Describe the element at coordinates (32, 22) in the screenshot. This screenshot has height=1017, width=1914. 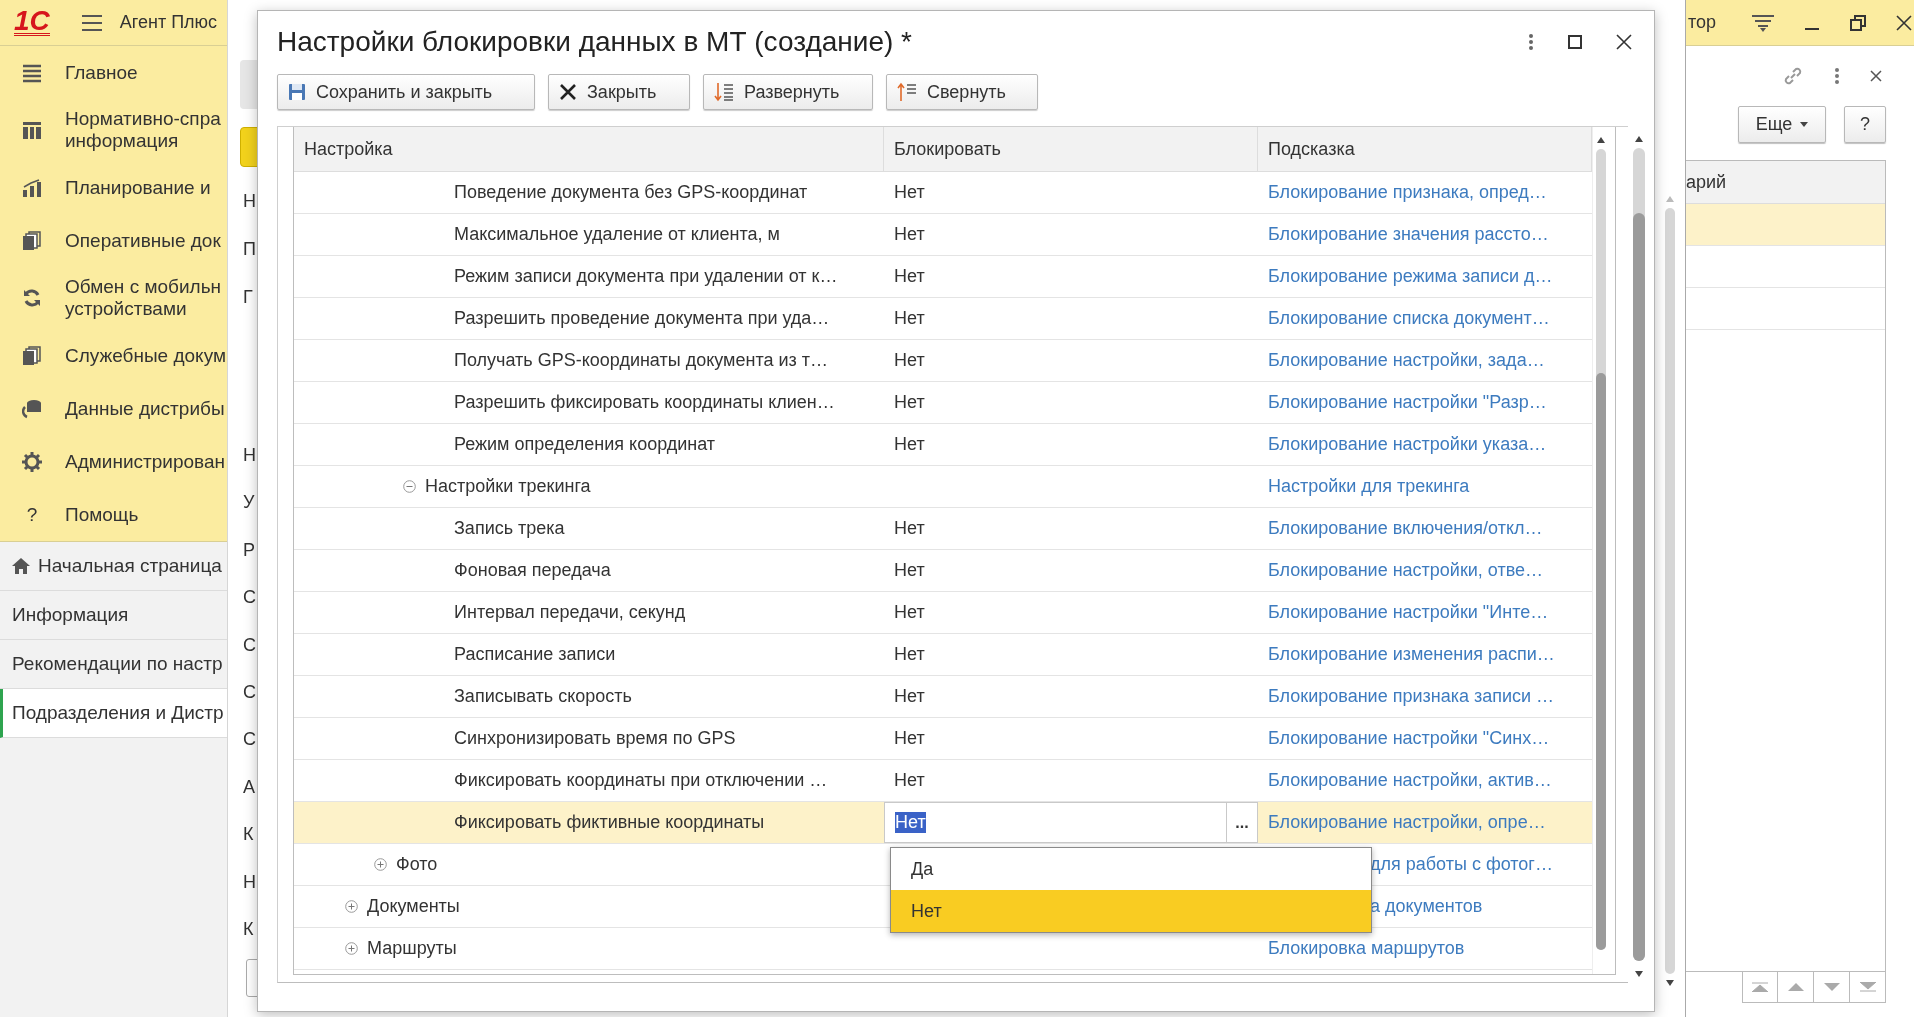
I see `app-logo: 1С` at that location.